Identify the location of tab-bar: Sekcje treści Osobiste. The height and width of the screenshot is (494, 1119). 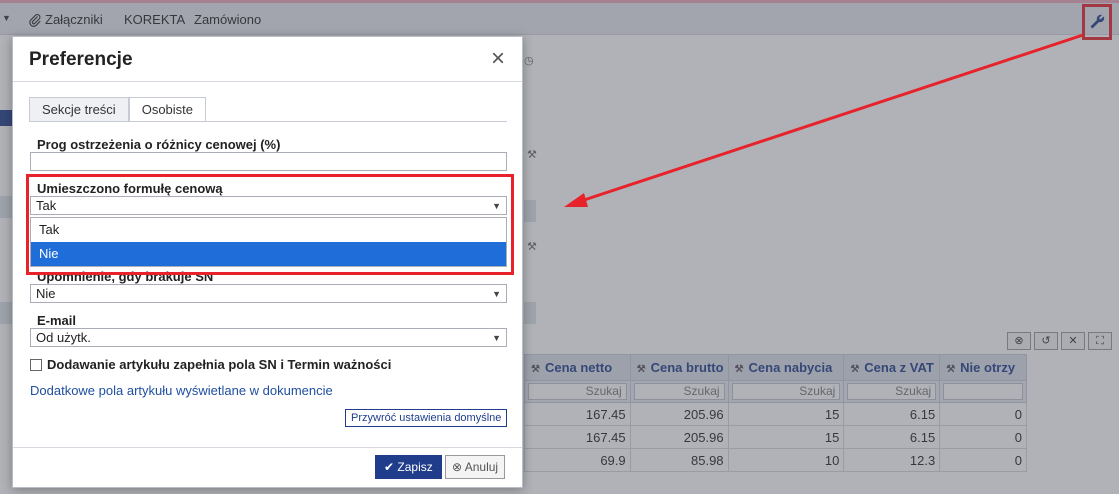
(118, 109).